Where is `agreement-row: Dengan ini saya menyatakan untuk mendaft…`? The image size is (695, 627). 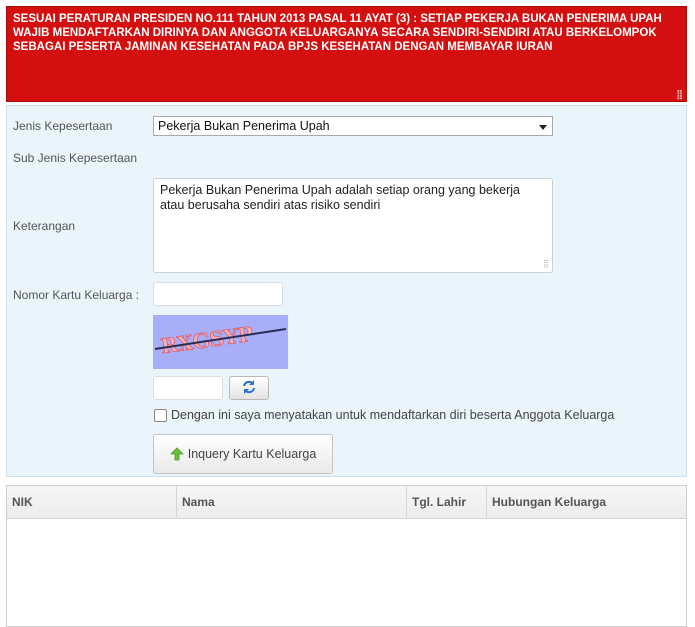 agreement-row: Dengan ini saya menyatakan untuk mendaft… is located at coordinates (384, 415).